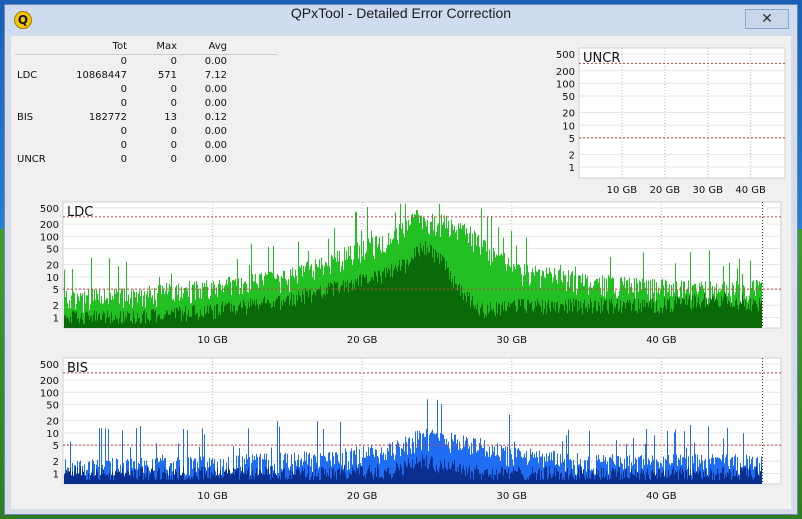  Describe the element at coordinates (401, 20) in the screenshot. I see `title-bar: Q QPxTool - Detailed Error Correction ✕` at that location.